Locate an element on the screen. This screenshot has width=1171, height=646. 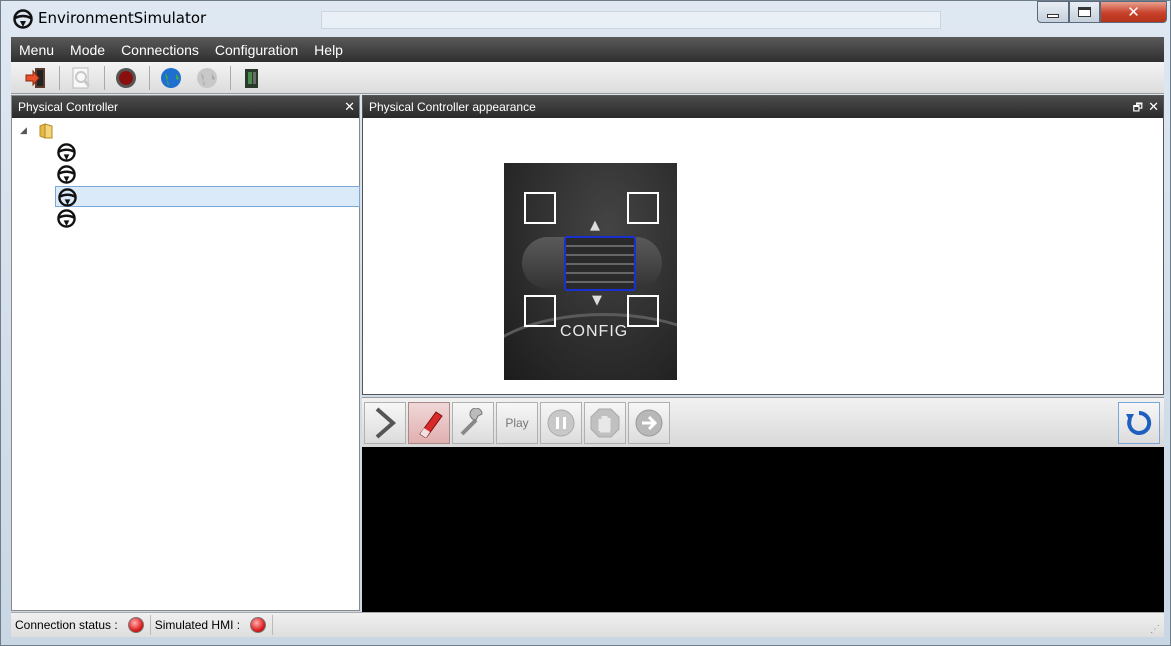
menu-item-connections: Connections is located at coordinates (160, 50).